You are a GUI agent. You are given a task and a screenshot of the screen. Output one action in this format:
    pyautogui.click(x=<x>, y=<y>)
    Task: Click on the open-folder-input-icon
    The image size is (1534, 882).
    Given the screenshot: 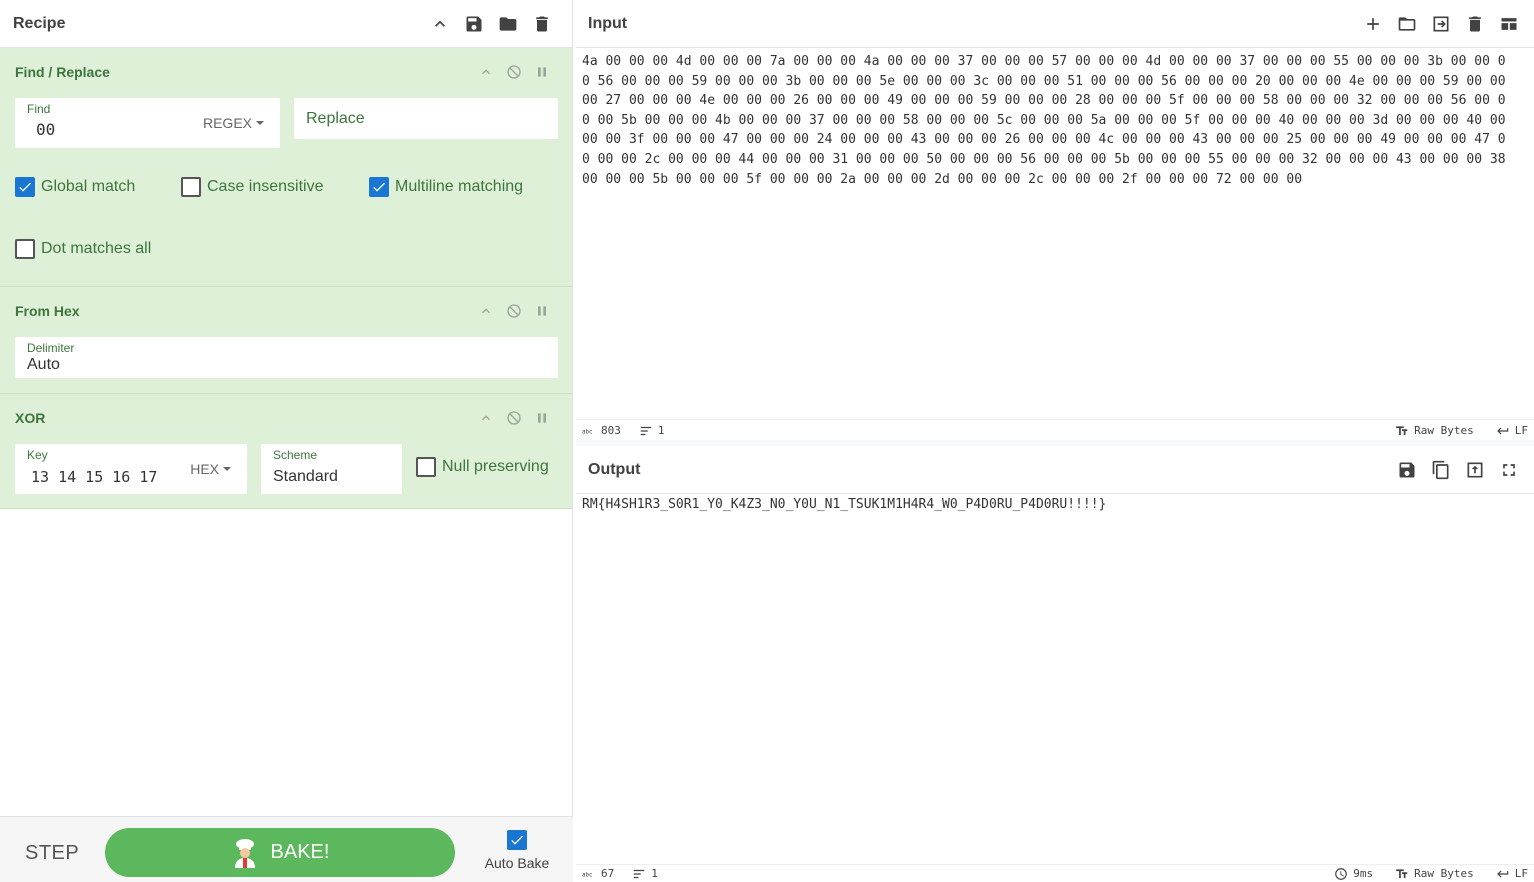 What is the action you would take?
    pyautogui.click(x=1441, y=24)
    